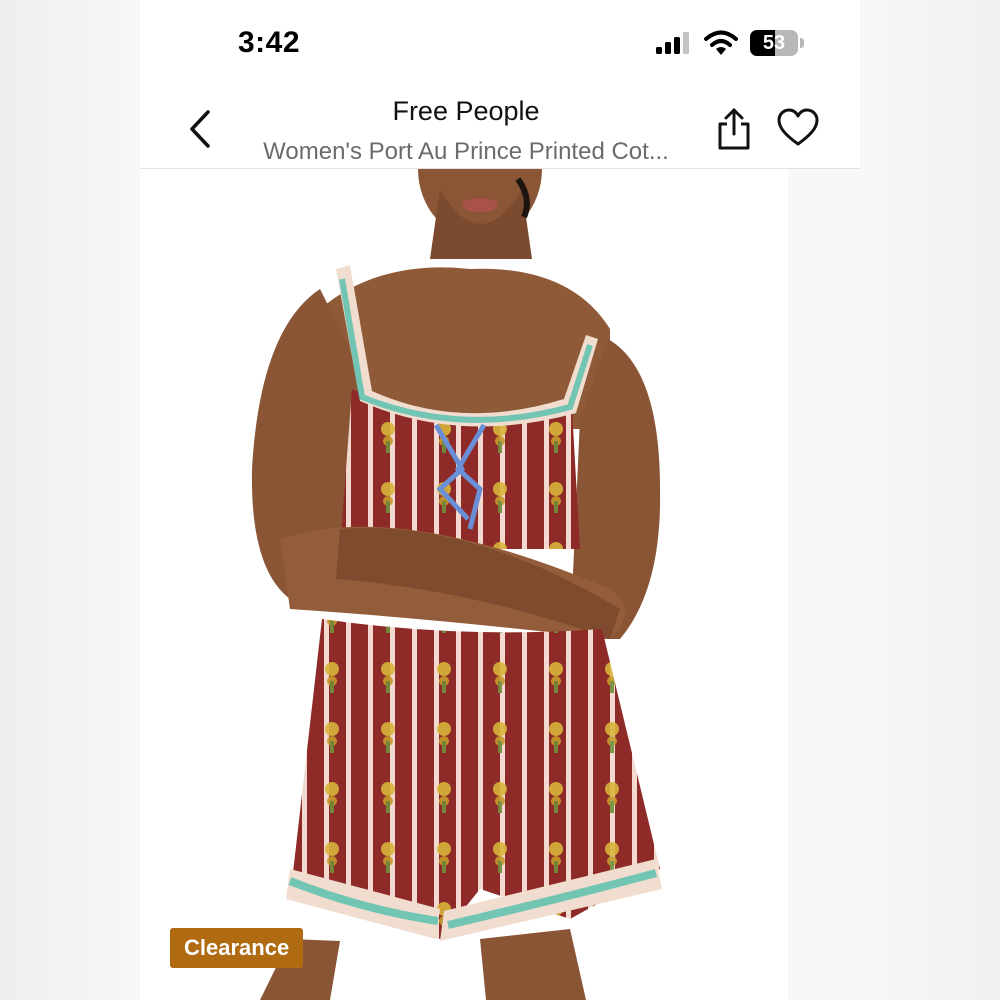 The height and width of the screenshot is (1000, 1000). Describe the element at coordinates (734, 129) in the screenshot. I see `share-icon` at that location.